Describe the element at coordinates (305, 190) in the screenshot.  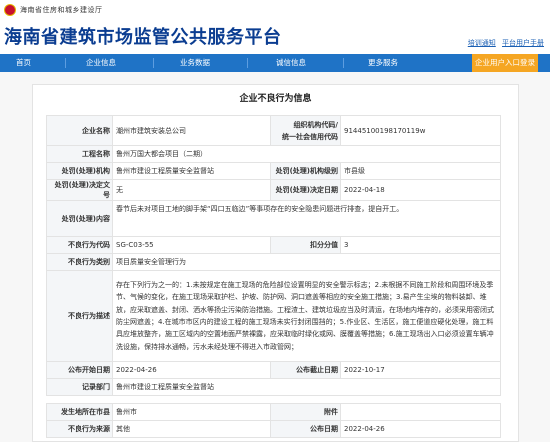
I see `decision-date-label: 处罚(处理)决定日期` at that location.